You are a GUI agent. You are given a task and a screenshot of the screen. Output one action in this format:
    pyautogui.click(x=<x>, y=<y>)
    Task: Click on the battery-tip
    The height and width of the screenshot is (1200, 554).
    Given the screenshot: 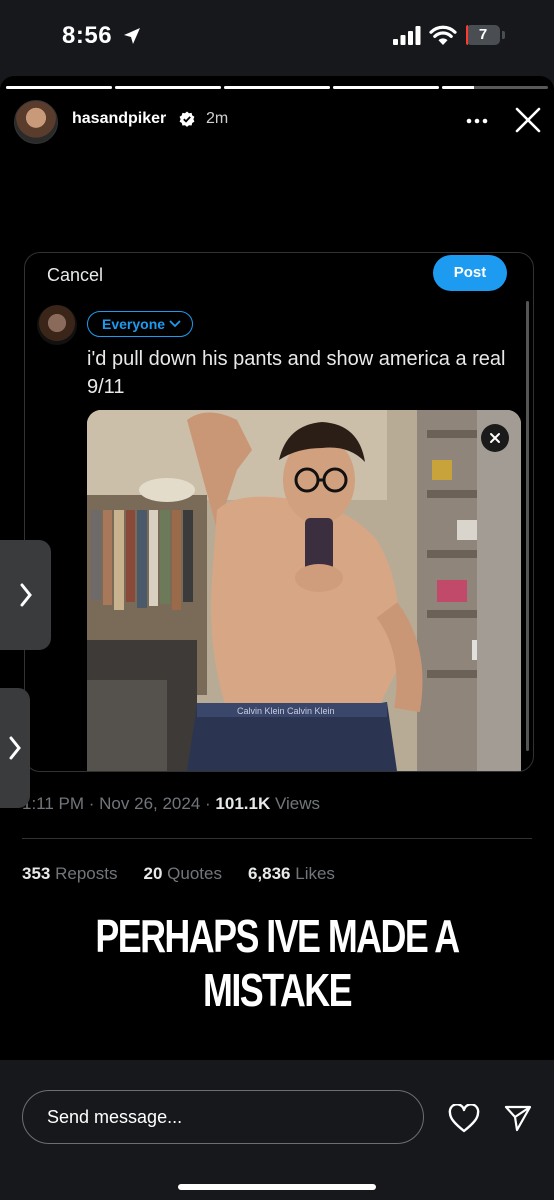 What is the action you would take?
    pyautogui.click(x=503, y=35)
    